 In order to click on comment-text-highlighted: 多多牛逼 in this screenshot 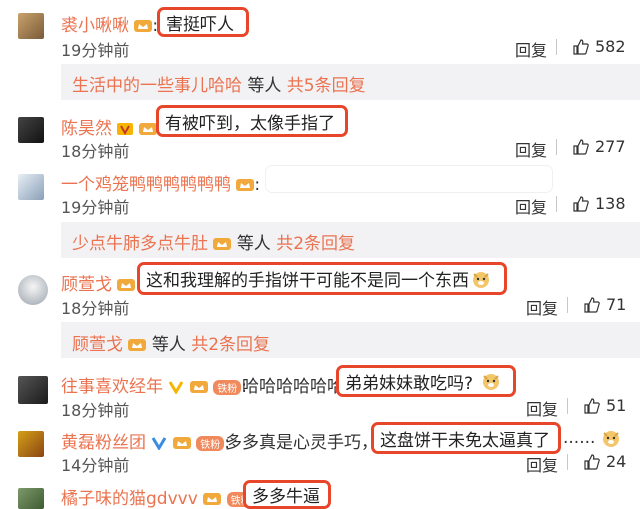, I will do `click(287, 494)`.